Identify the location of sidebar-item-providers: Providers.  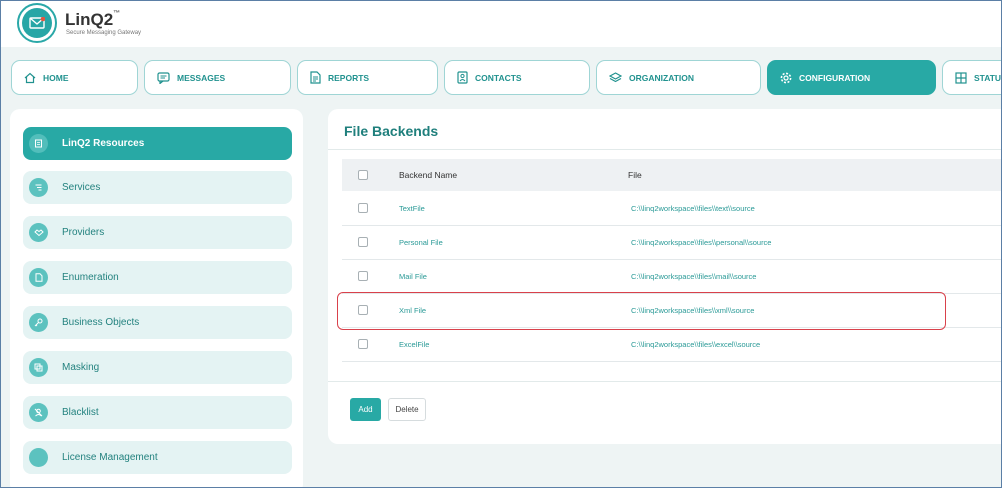
(157, 232).